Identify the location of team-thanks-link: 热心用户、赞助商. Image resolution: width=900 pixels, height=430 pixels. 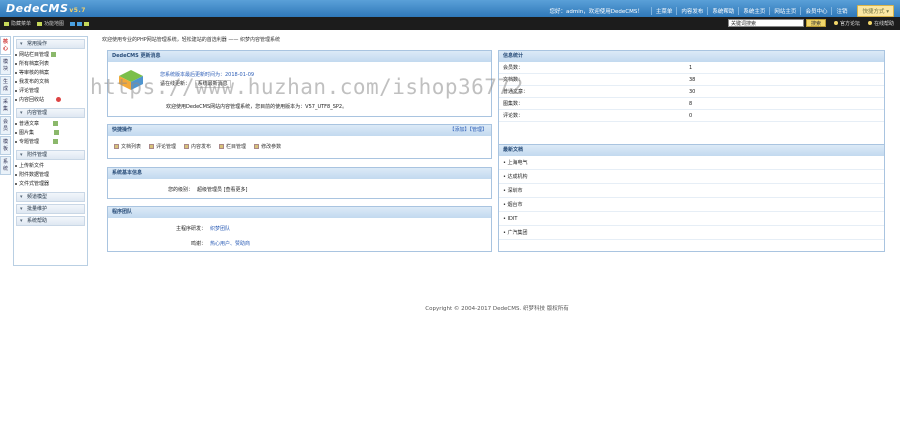
(230, 244).